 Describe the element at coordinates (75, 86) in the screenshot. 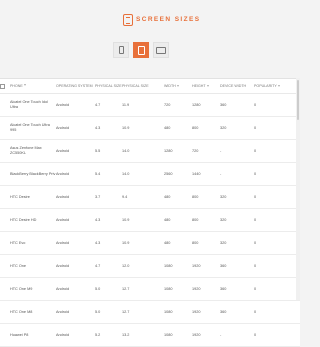

I see `column-header-os: Operating System` at that location.